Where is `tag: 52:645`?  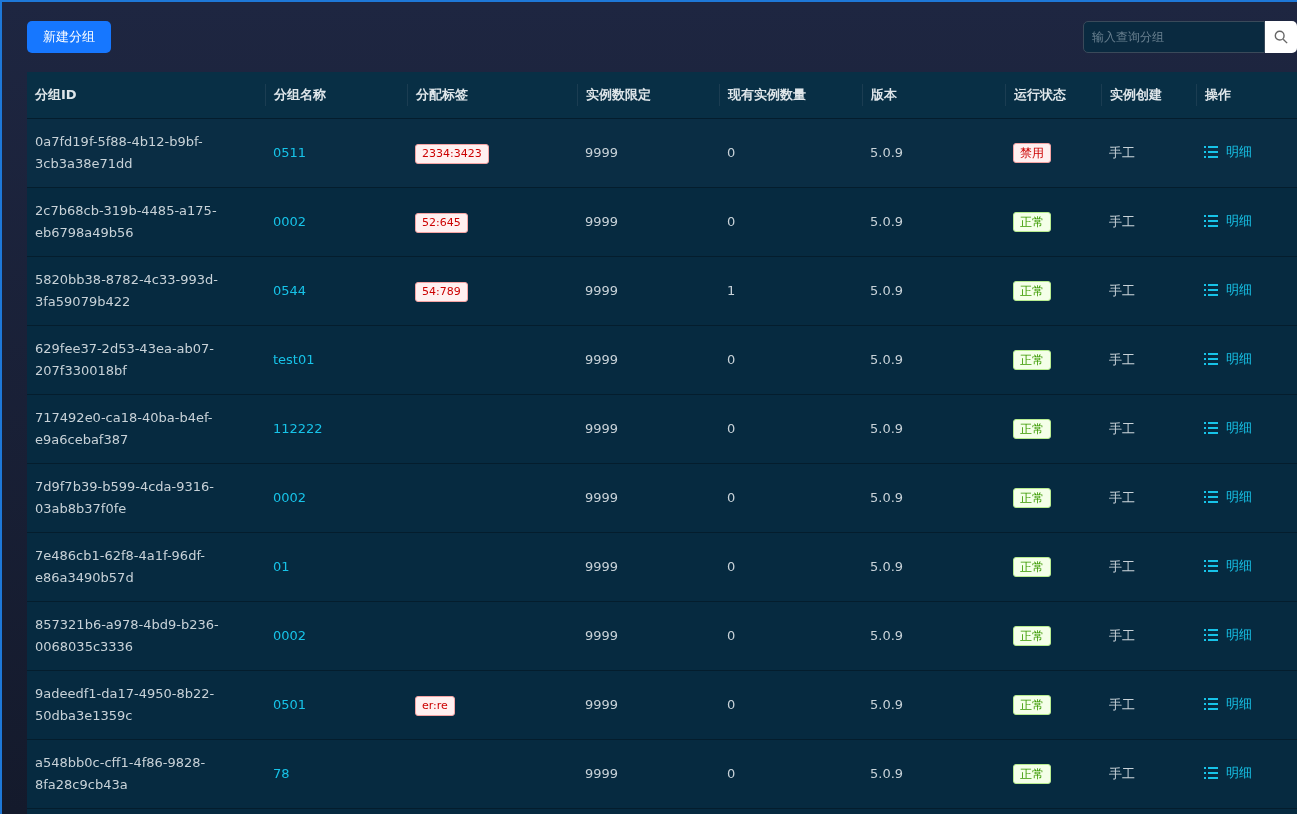
tag: 52:645 is located at coordinates (441, 222).